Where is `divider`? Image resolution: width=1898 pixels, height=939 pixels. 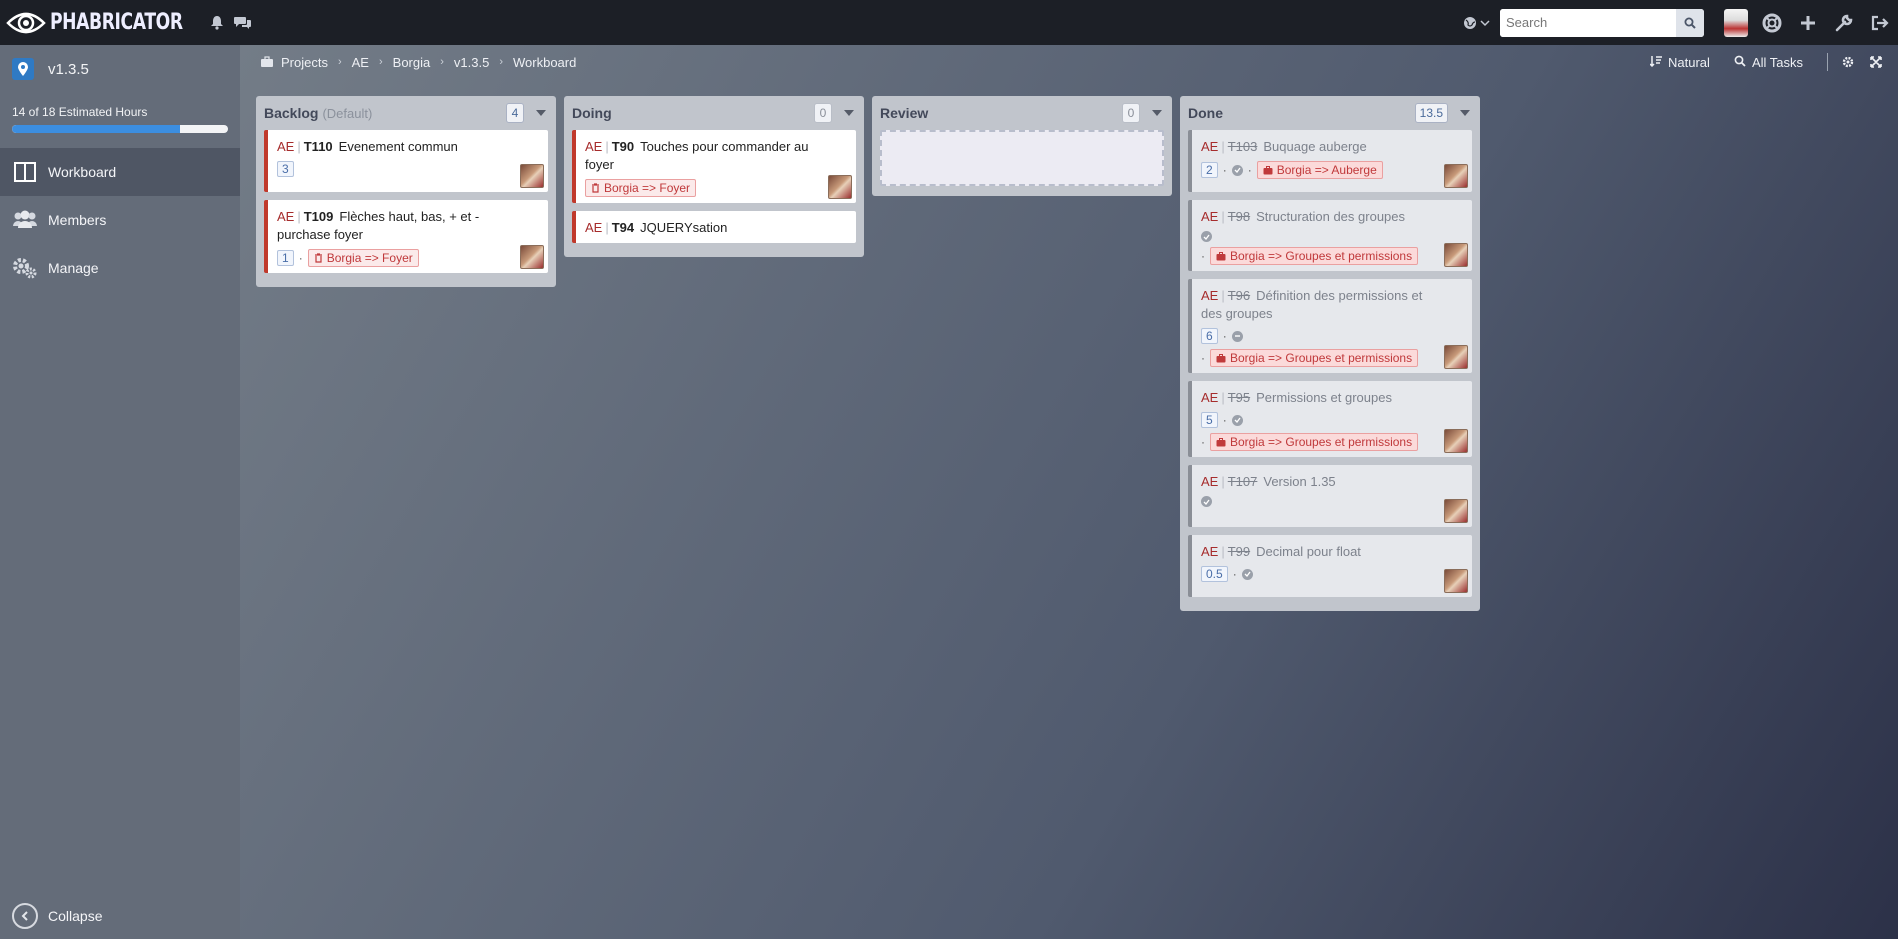
divider is located at coordinates (1827, 62).